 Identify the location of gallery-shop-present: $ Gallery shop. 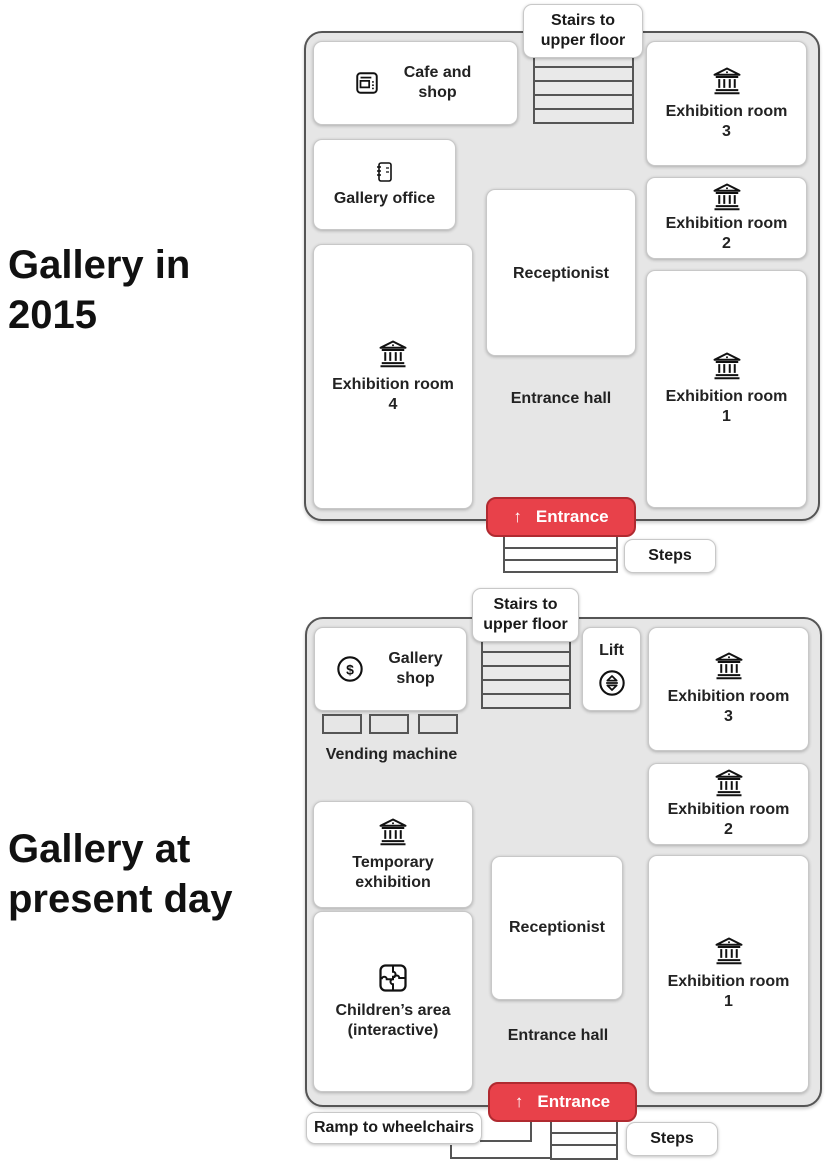
(390, 669).